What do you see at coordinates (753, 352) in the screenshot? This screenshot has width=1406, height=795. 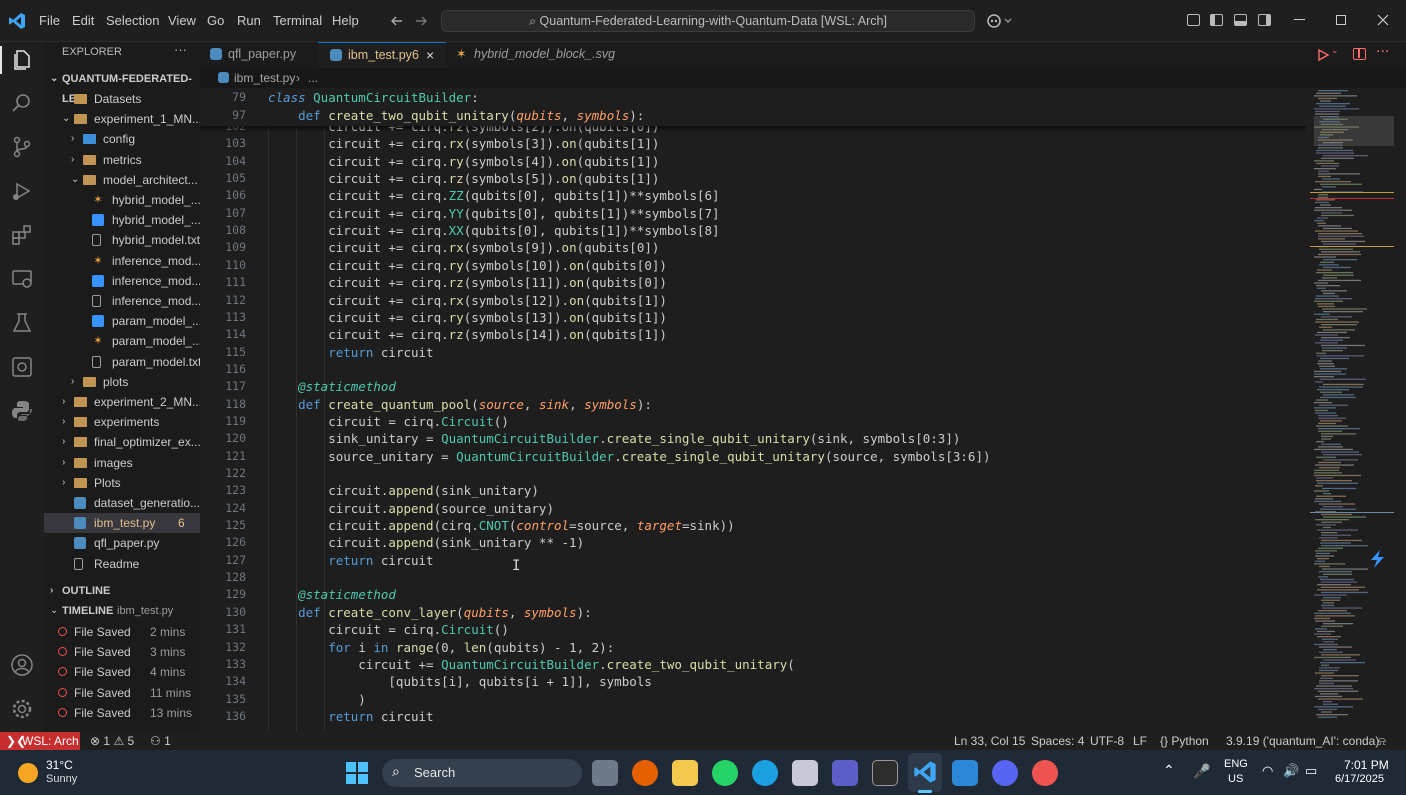 I see `code-line: 115 return circuit` at bounding box center [753, 352].